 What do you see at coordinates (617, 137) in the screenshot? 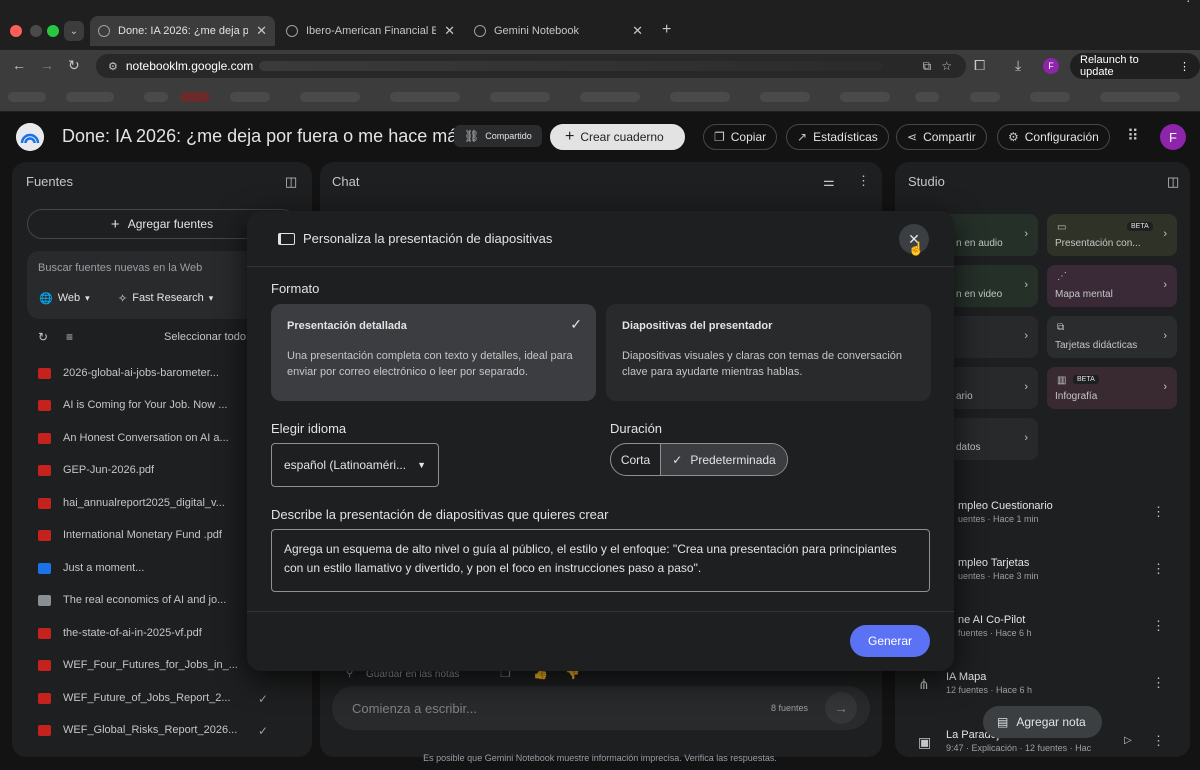
I see `create-notebook-button: + Crear cuaderno` at bounding box center [617, 137].